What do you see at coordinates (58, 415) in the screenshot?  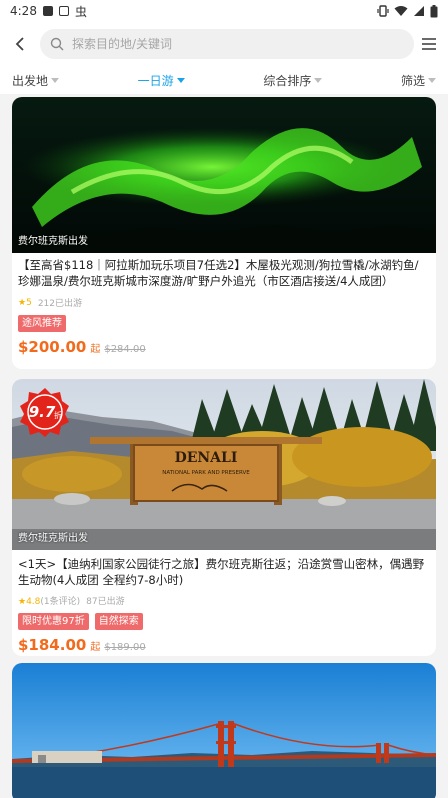 I see `badge-suffix: 折` at bounding box center [58, 415].